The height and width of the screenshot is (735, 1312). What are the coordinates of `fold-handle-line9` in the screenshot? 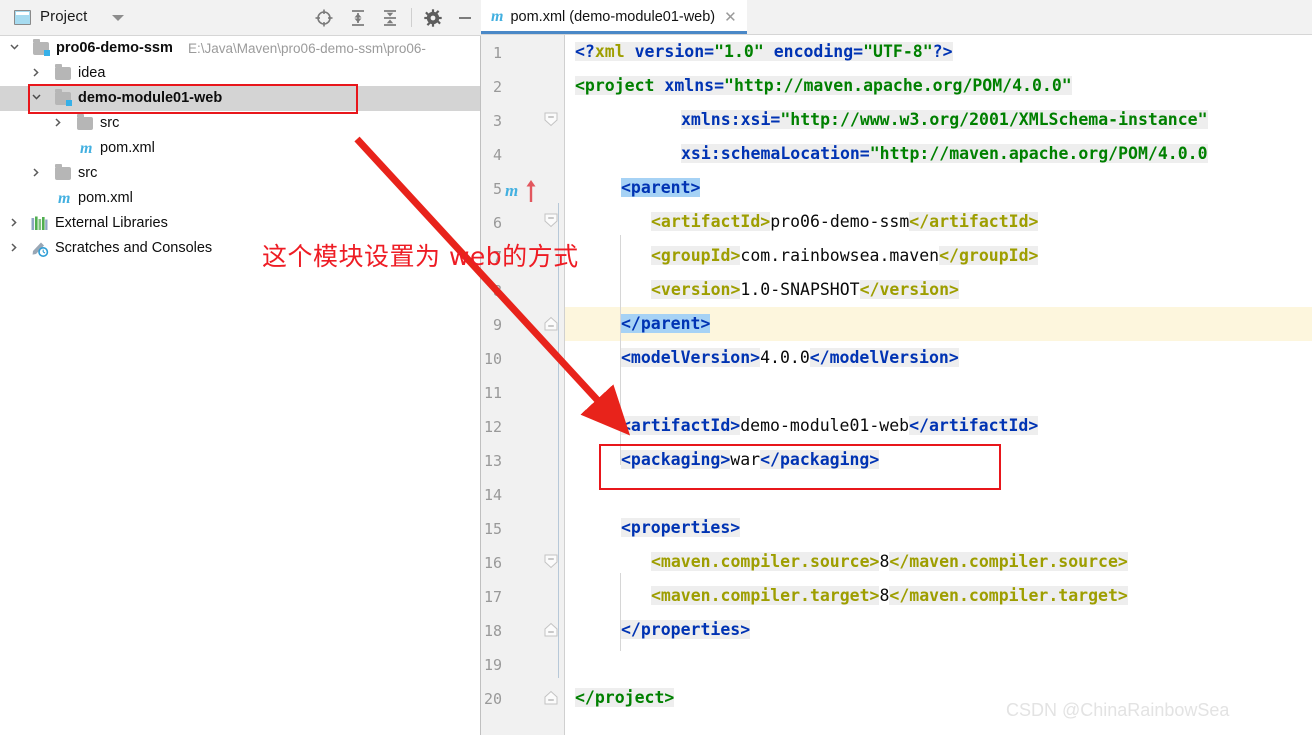 It's located at (551, 323).